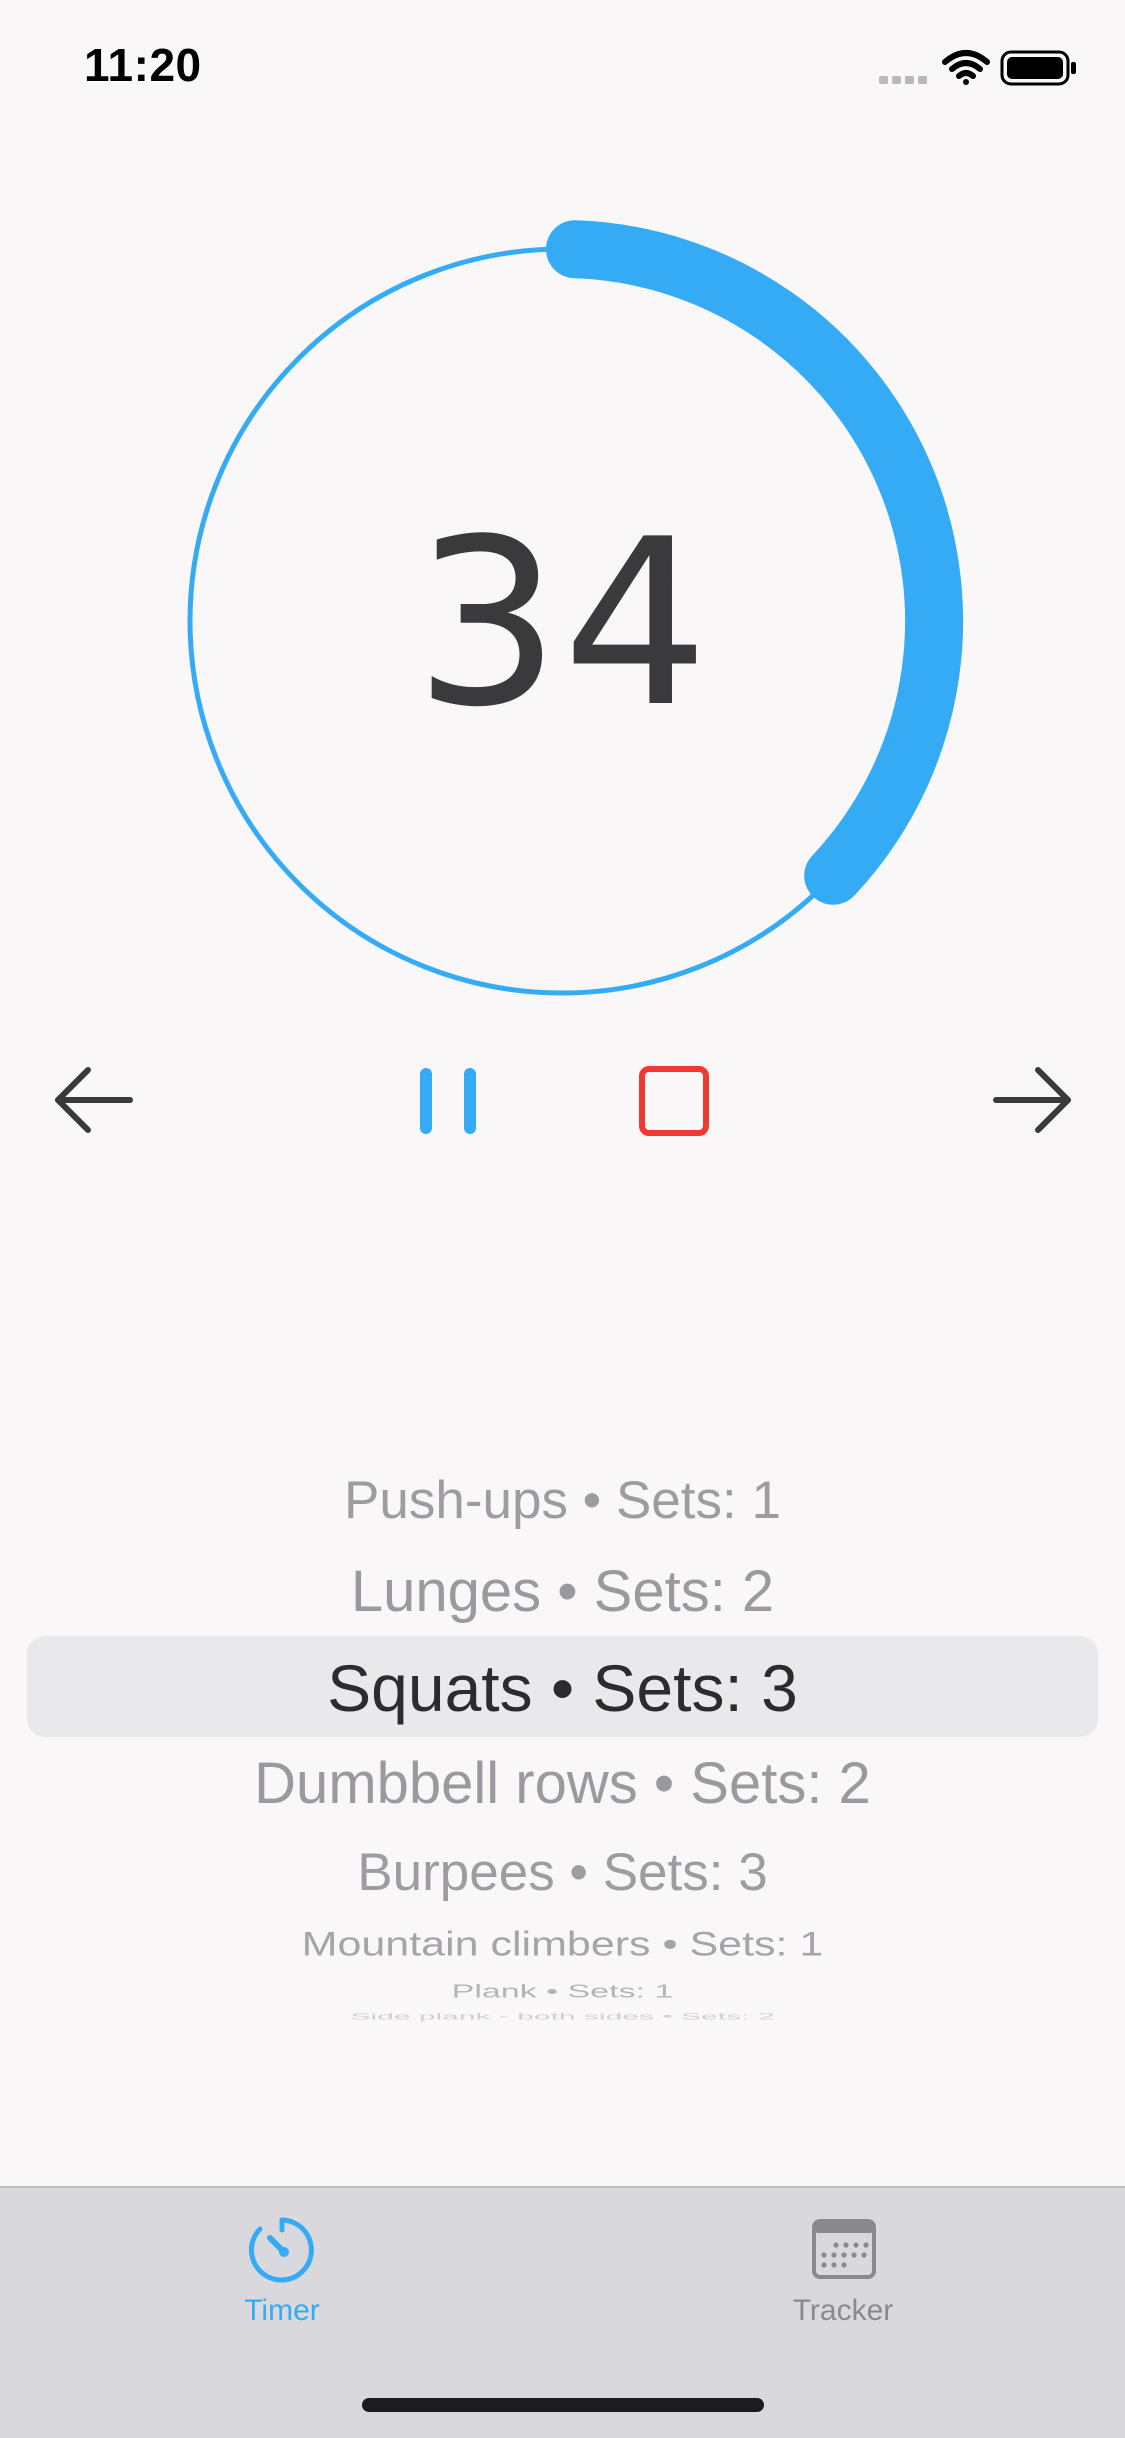 This screenshot has height=2438, width=1125. I want to click on picker-row: Lunges • Sets: 2, so click(562, 1591).